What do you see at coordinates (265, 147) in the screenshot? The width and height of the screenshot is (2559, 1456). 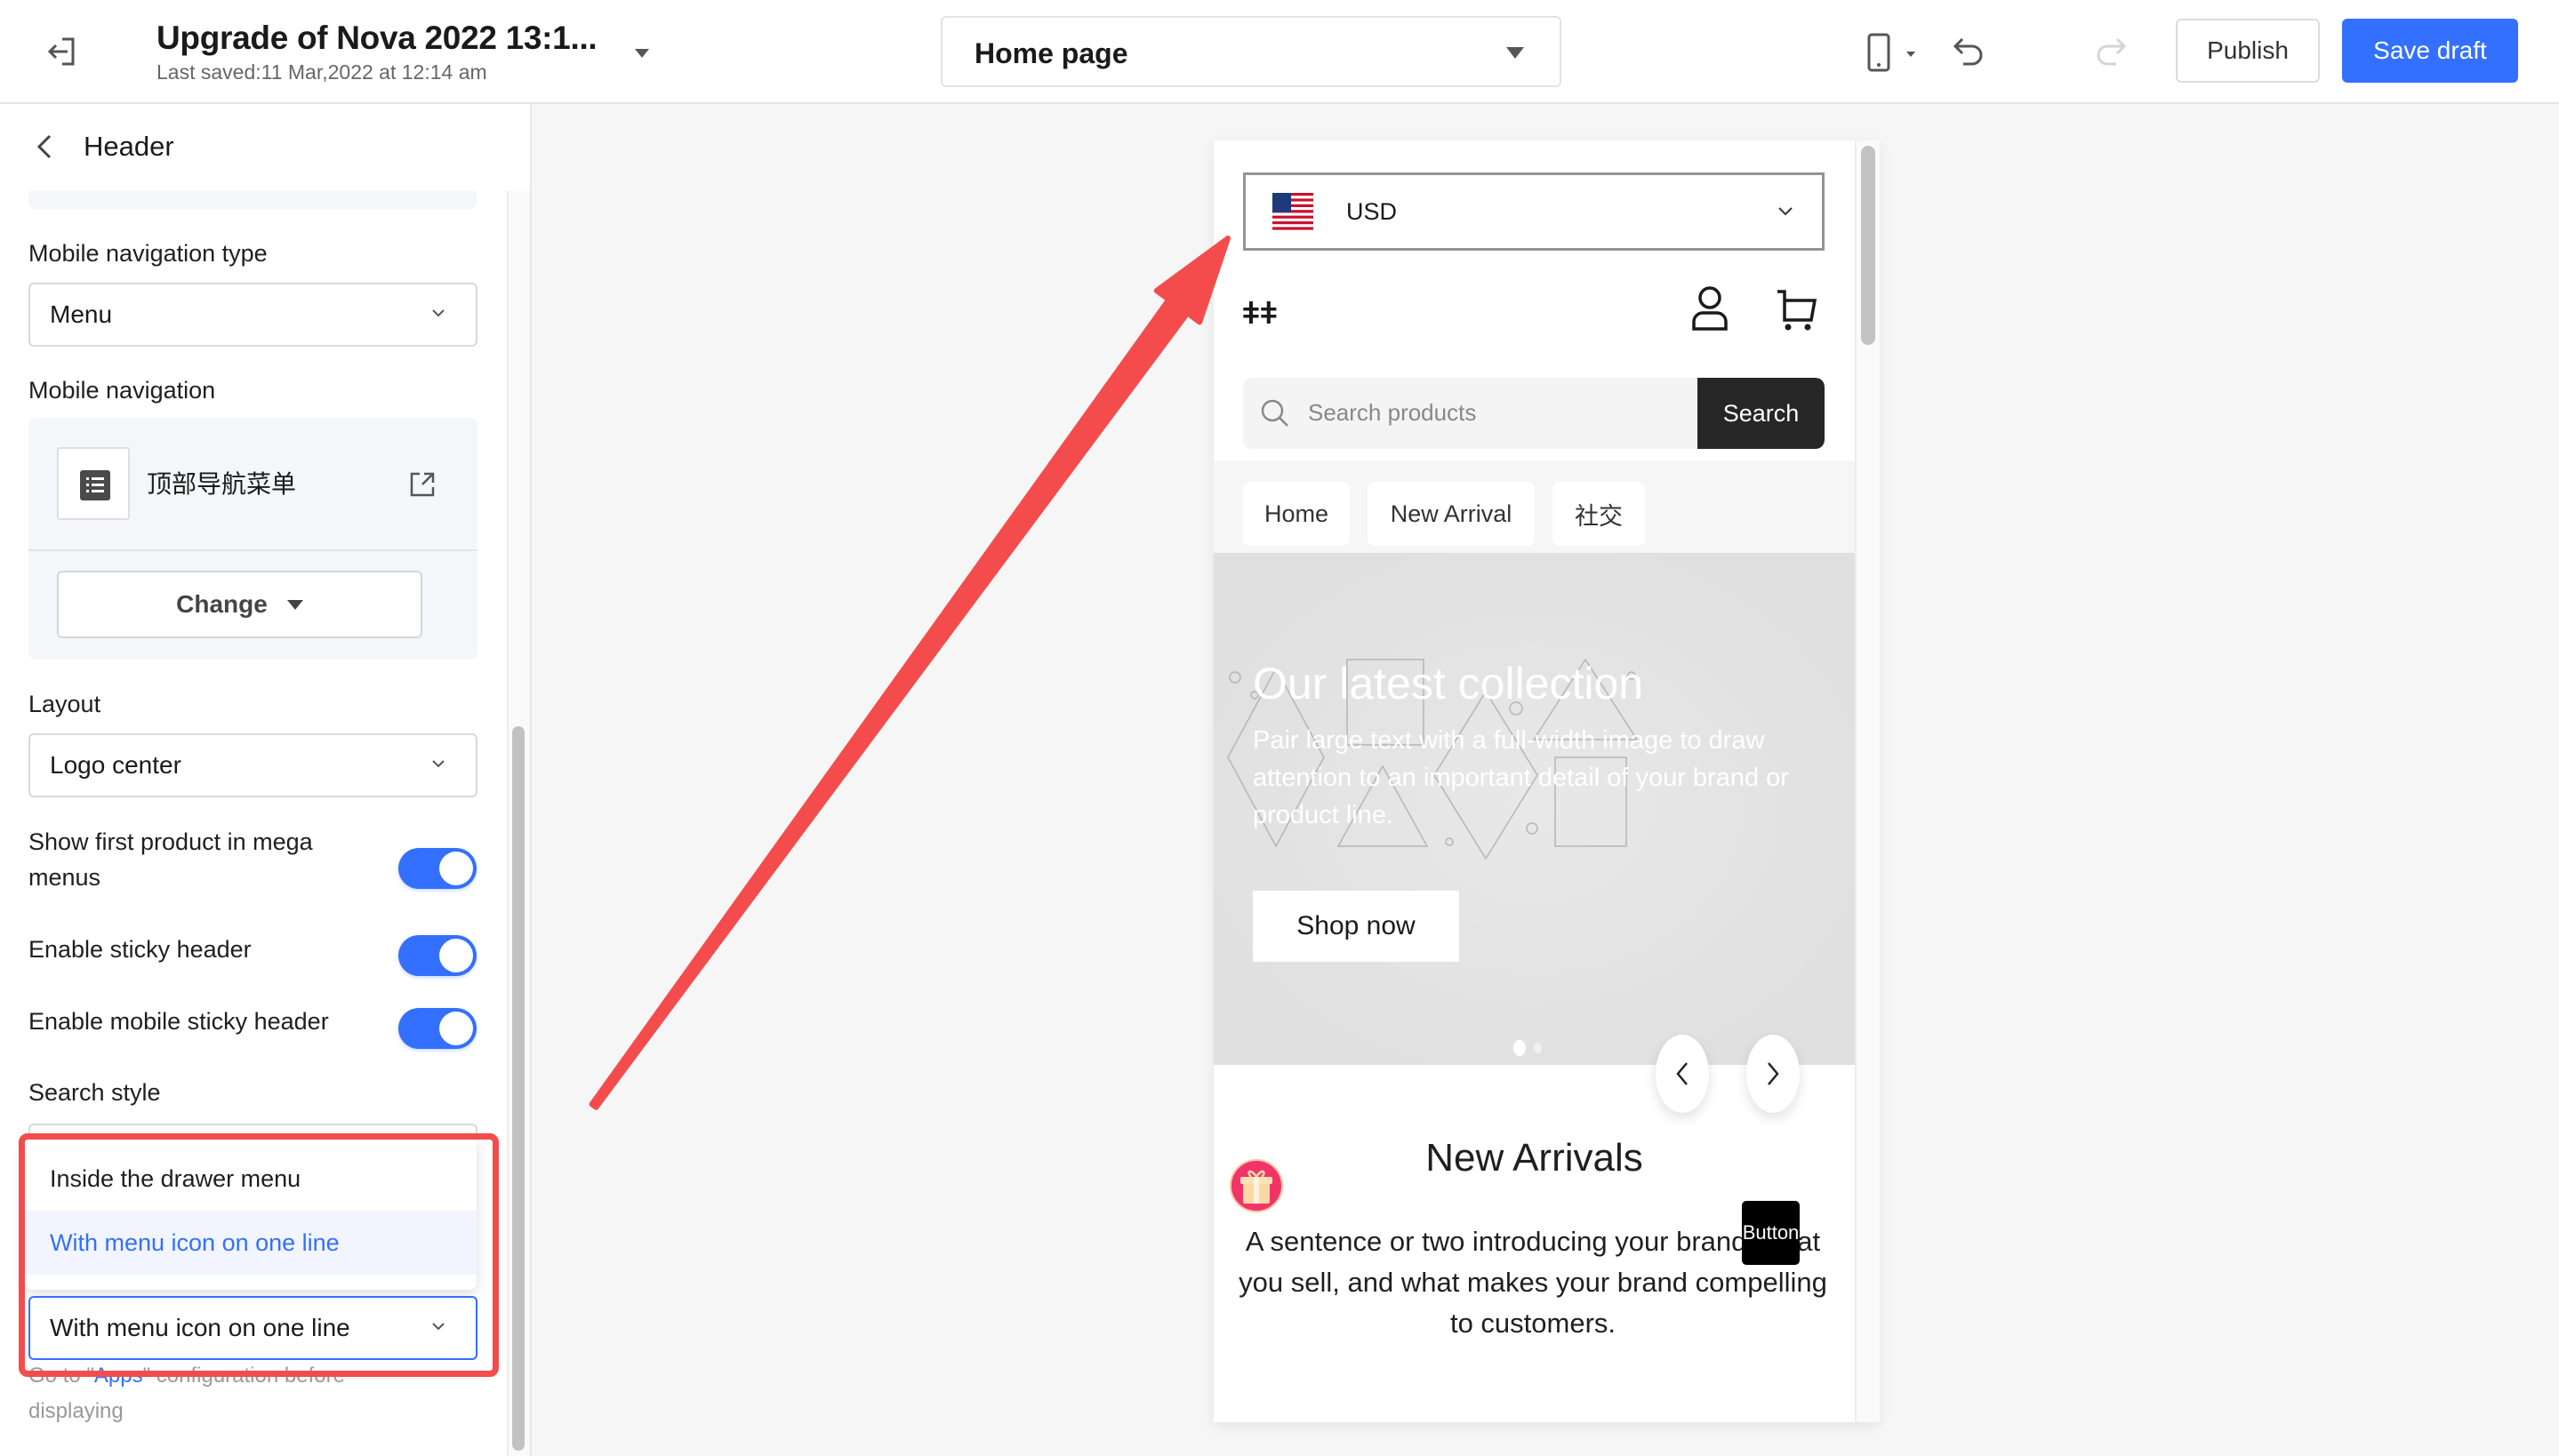 I see `panel-header: Header` at bounding box center [265, 147].